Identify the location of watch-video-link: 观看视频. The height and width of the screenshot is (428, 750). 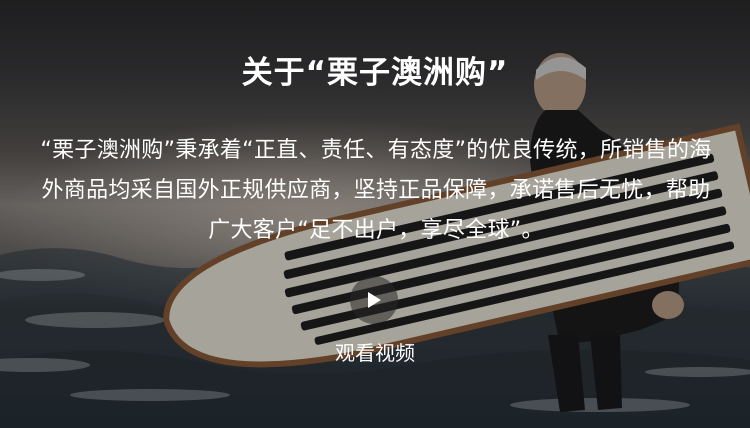
(375, 353).